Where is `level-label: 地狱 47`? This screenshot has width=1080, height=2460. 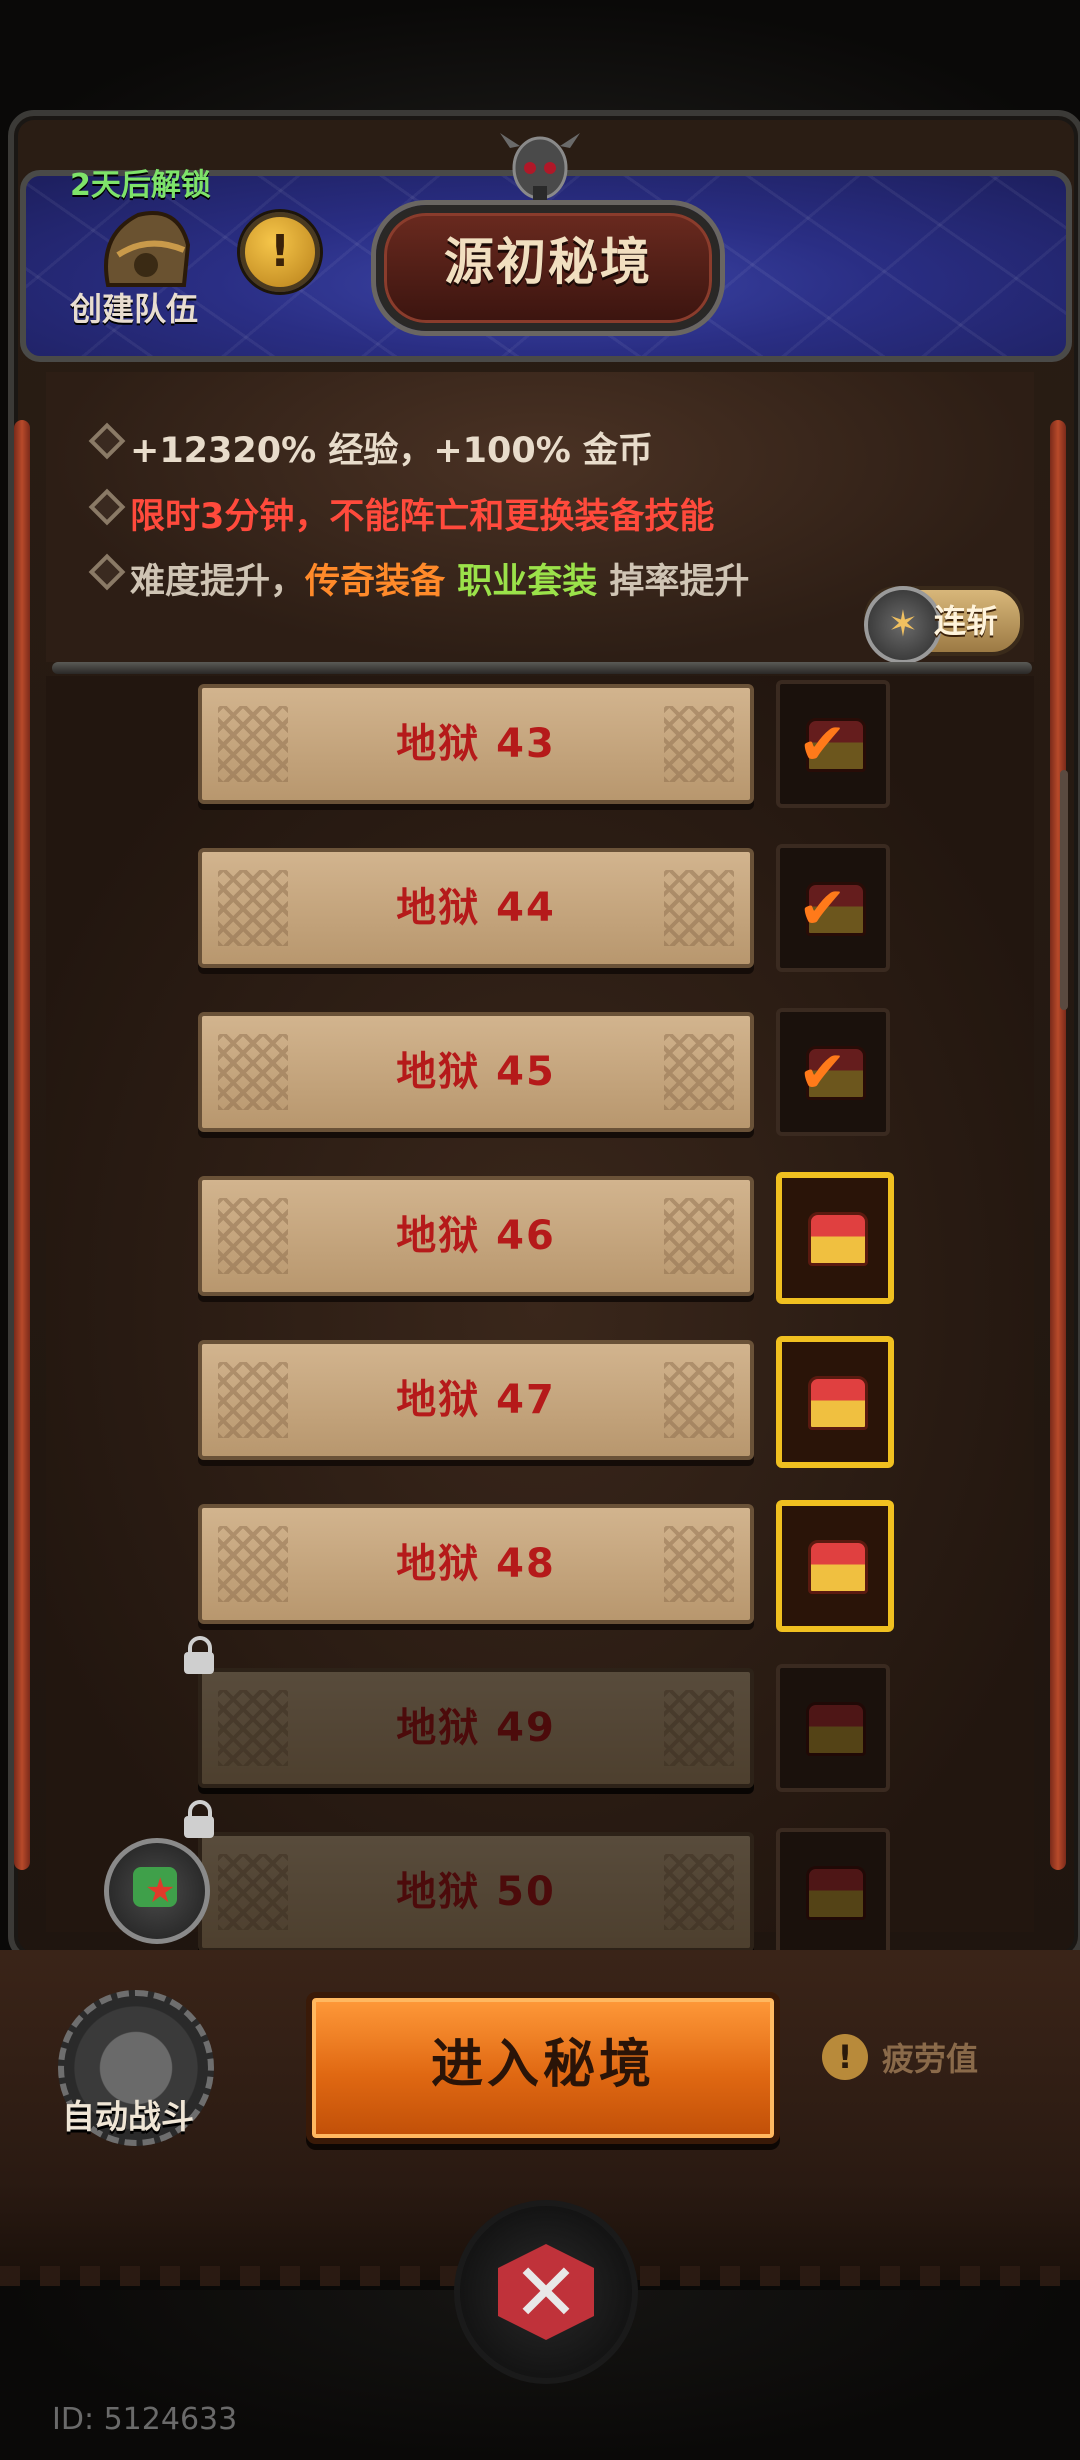
level-label: 地狱 47 is located at coordinates (476, 1400).